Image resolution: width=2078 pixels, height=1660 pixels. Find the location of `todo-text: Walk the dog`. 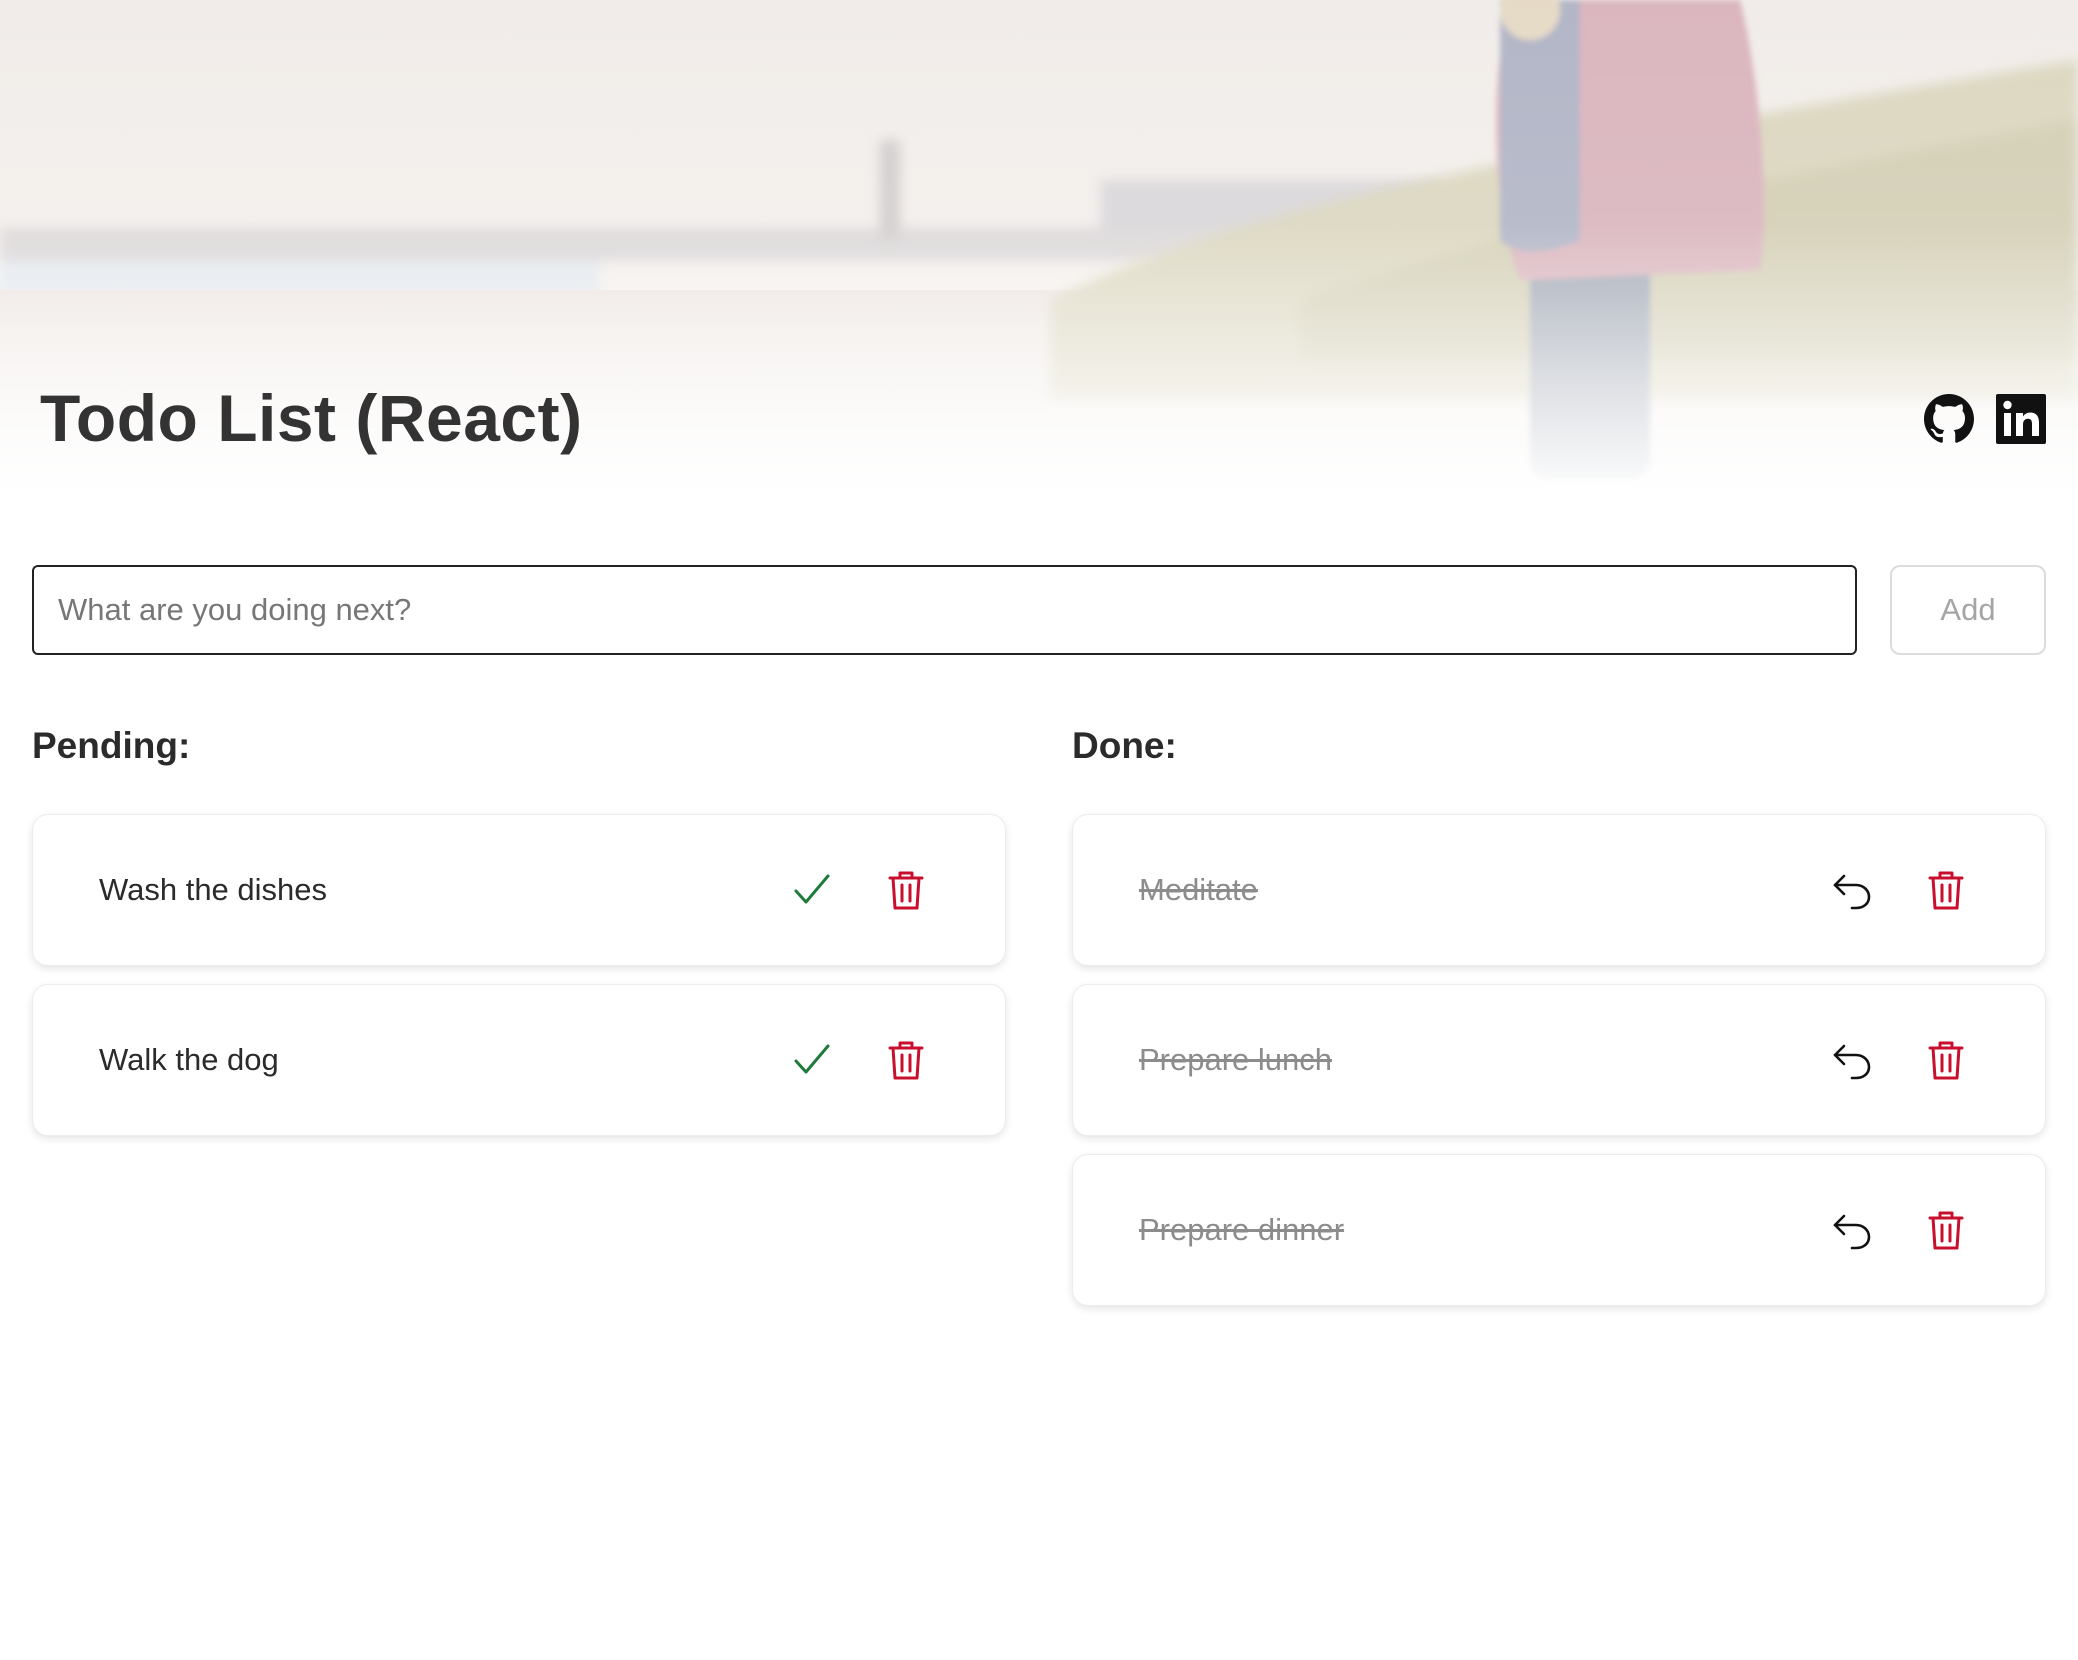

todo-text: Walk the dog is located at coordinates (189, 1059).